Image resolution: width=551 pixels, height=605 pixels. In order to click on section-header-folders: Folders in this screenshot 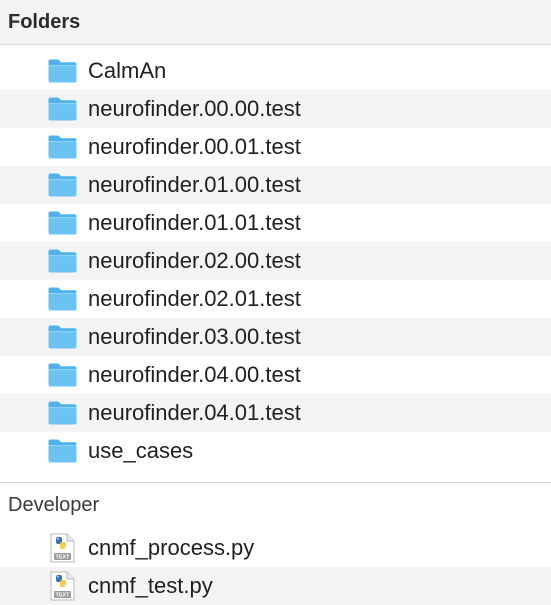, I will do `click(275, 22)`.